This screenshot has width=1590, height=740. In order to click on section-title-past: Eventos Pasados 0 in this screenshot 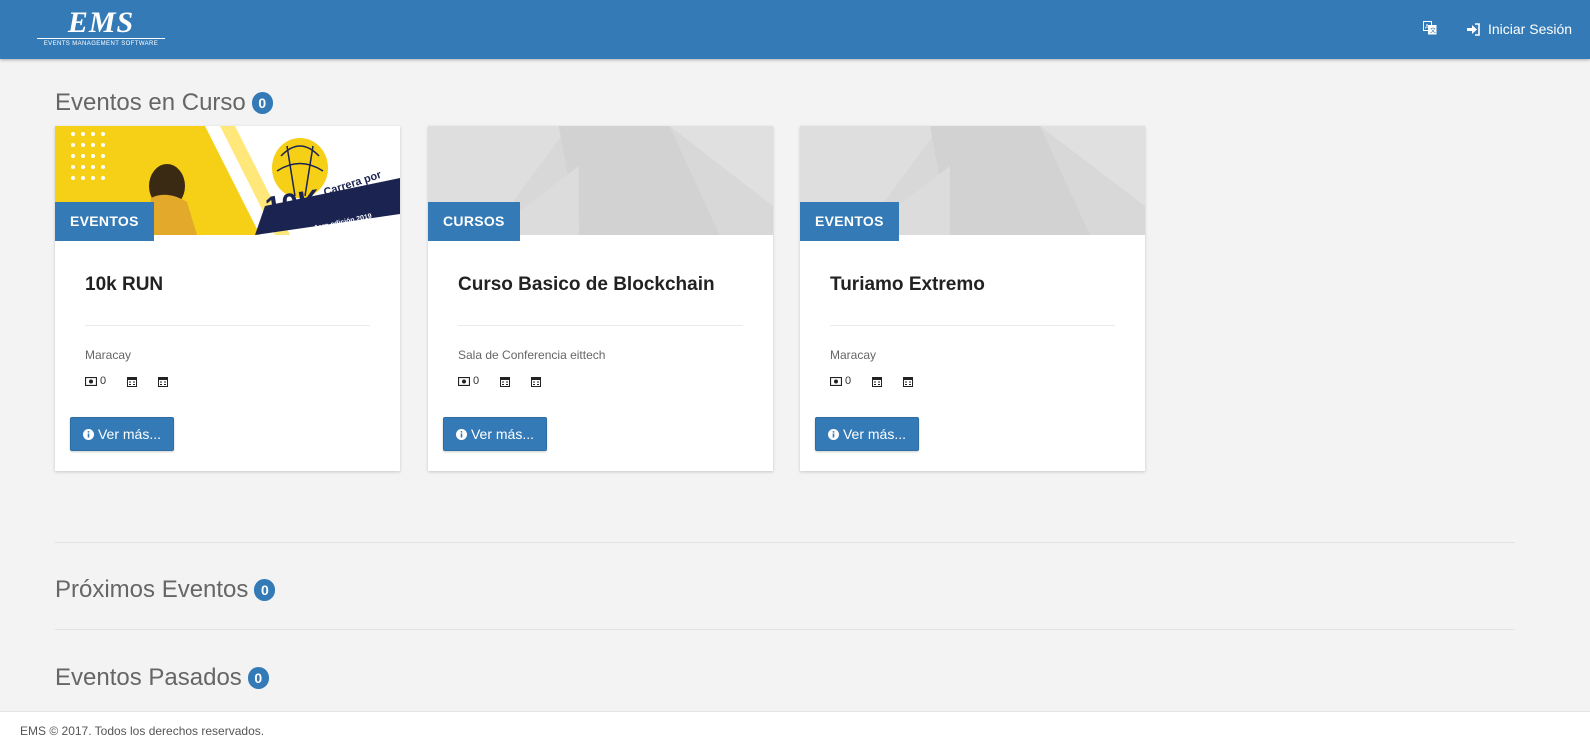, I will do `click(162, 678)`.